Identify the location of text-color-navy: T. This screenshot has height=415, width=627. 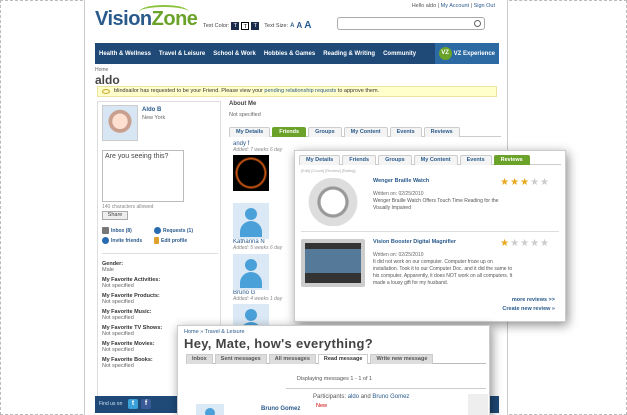
(255, 25).